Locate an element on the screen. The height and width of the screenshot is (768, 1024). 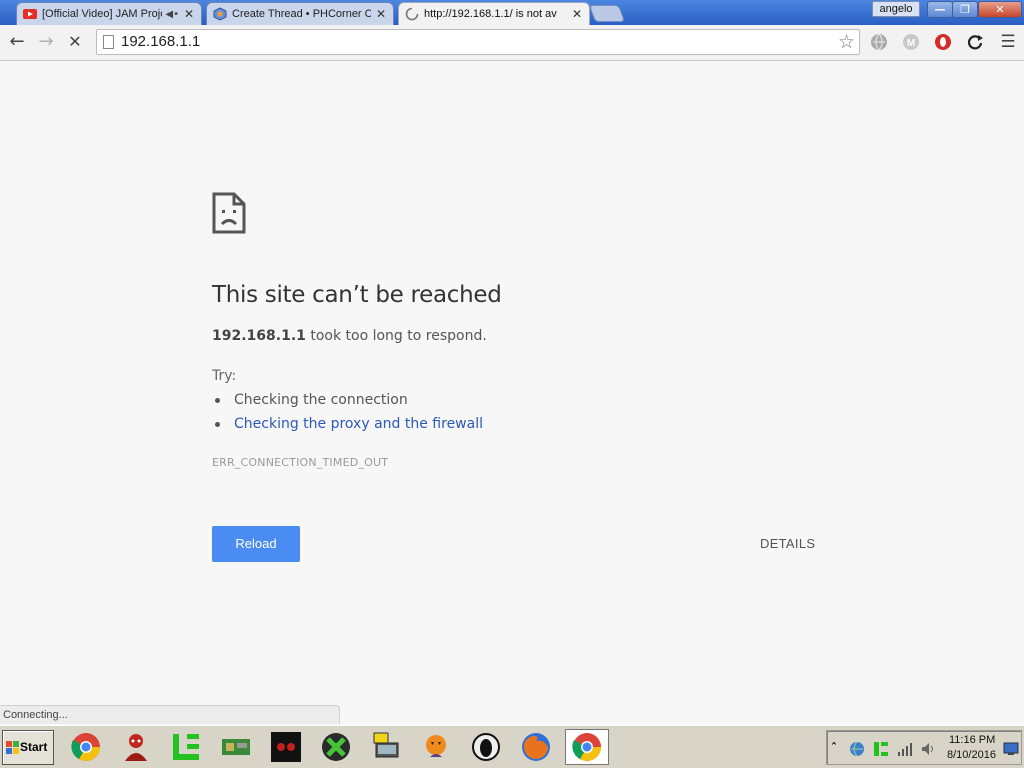
error-summary-text: took too long to respond. is located at coordinates (396, 336).